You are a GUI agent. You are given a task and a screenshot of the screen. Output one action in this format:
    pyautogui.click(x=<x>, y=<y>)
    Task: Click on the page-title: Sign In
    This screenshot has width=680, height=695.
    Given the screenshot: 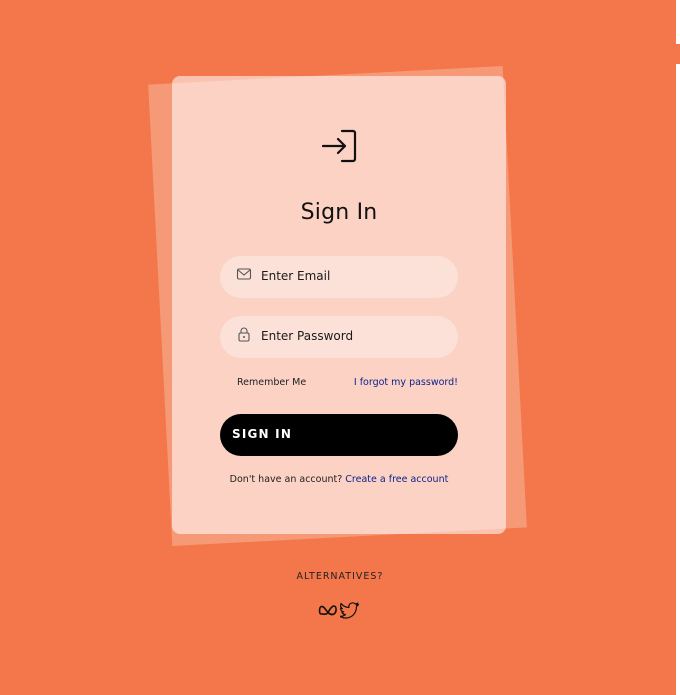 What is the action you would take?
    pyautogui.click(x=339, y=212)
    